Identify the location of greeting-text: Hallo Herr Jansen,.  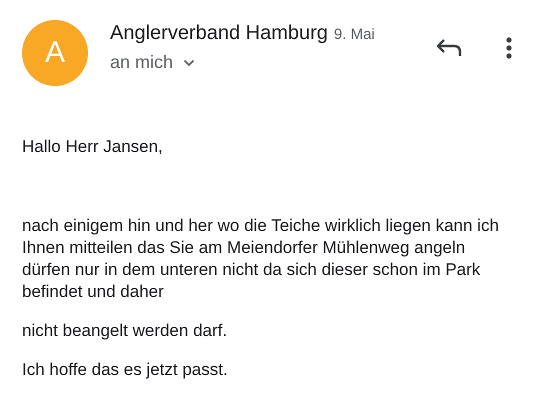
(93, 147).